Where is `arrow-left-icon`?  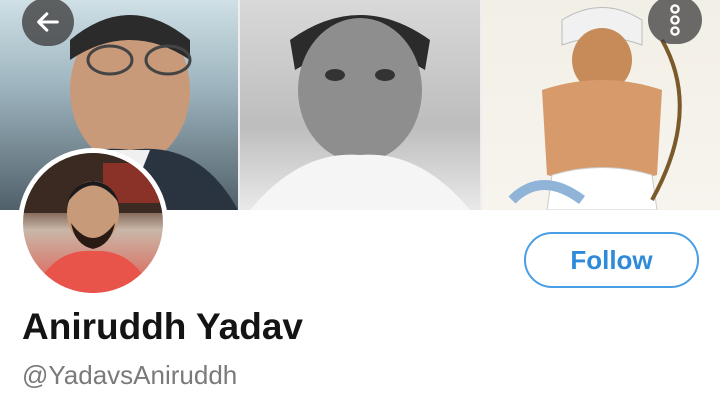
arrow-left-icon is located at coordinates (48, 22).